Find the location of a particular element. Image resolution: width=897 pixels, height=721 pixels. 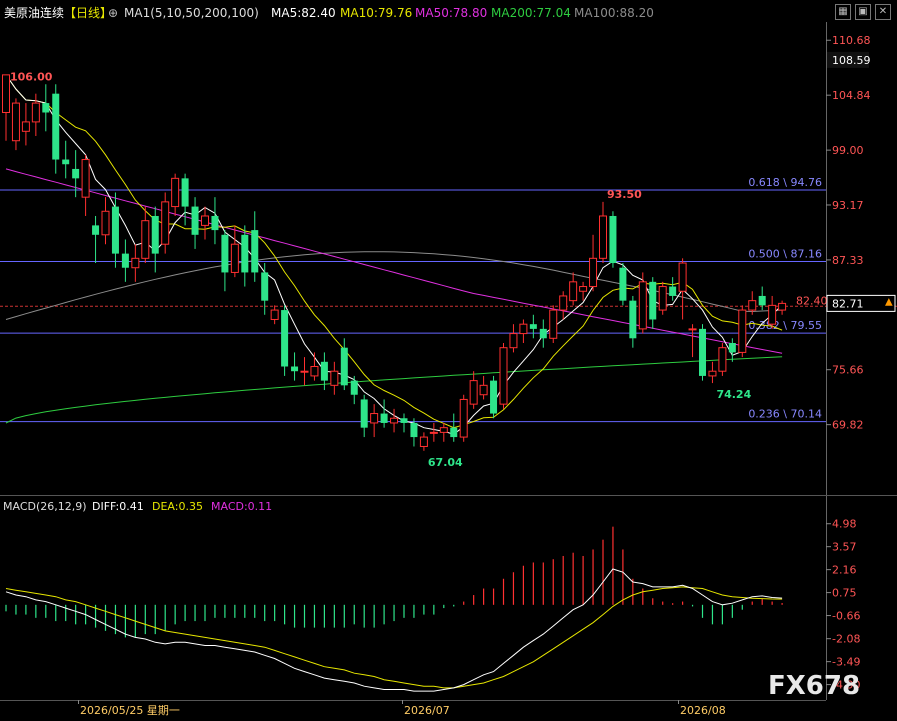

fib-label: 0.500 \ 87.16 is located at coordinates (785, 254).